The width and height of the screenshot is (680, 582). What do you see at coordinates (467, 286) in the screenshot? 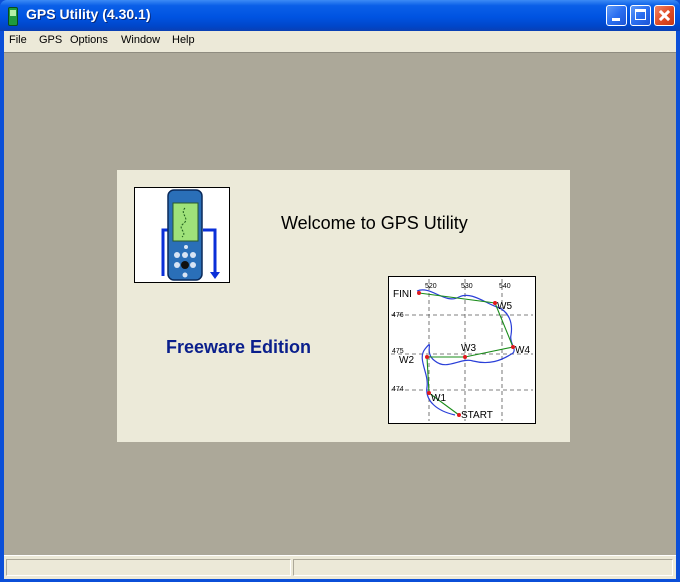
I see `map-x-tick-530: 530` at bounding box center [467, 286].